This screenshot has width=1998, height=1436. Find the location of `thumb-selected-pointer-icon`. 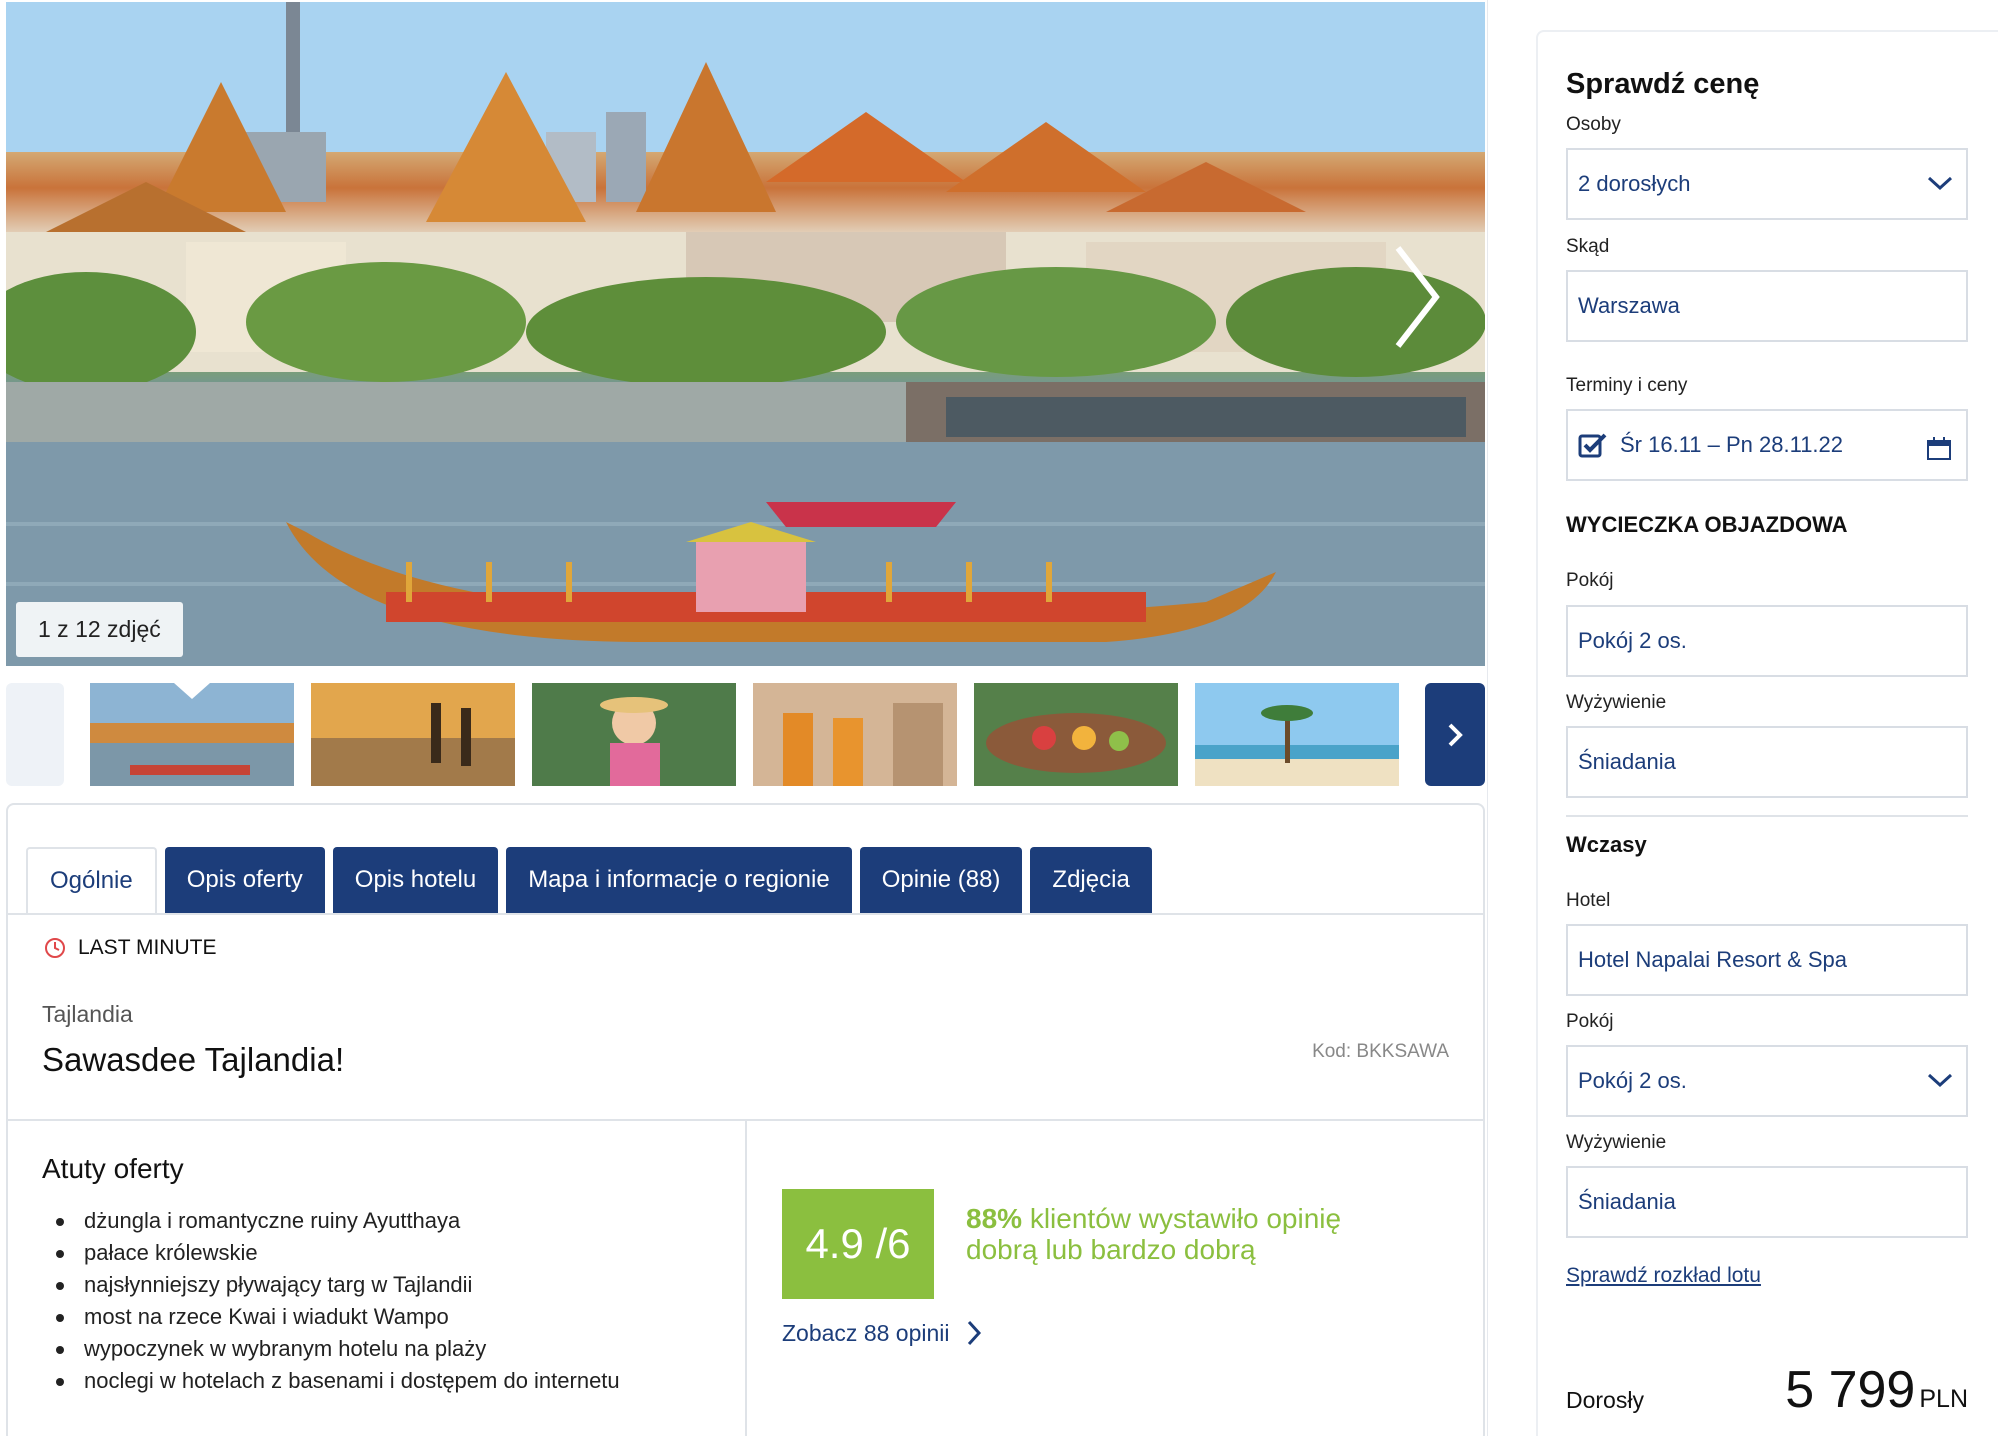

thumb-selected-pointer-icon is located at coordinates (192, 691).